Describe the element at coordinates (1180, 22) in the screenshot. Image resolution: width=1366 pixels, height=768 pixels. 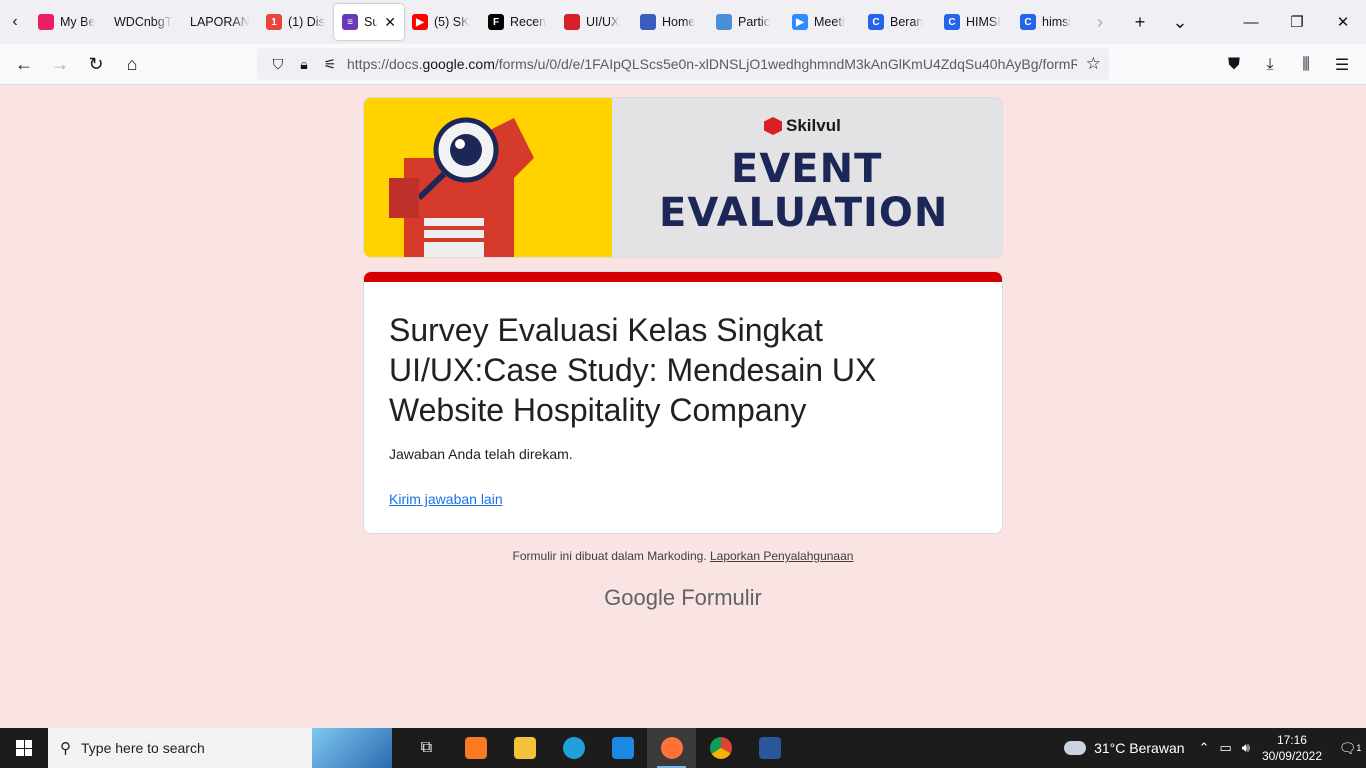
I see `list-all-tabs-icon: ⌄` at that location.